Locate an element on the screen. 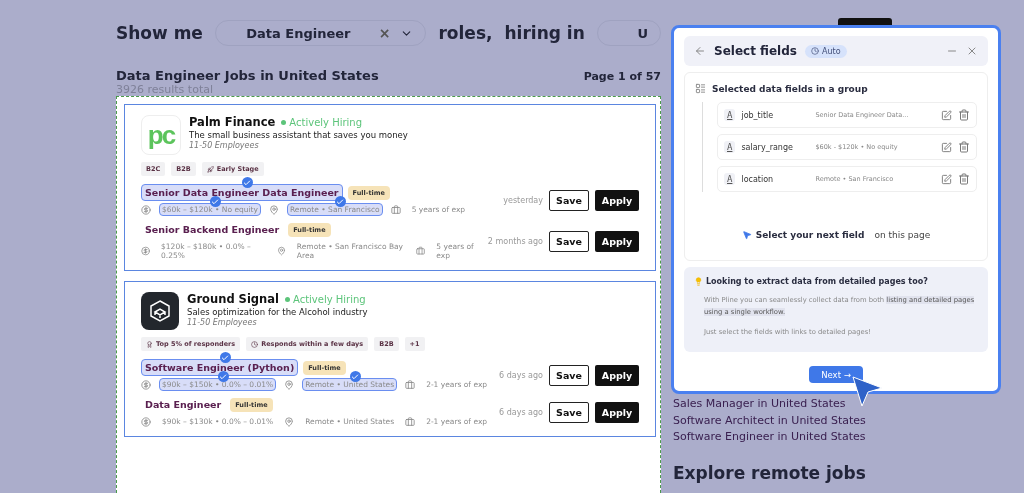 The width and height of the screenshot is (1024, 493). job-link: Software Architect in United States is located at coordinates (769, 420).